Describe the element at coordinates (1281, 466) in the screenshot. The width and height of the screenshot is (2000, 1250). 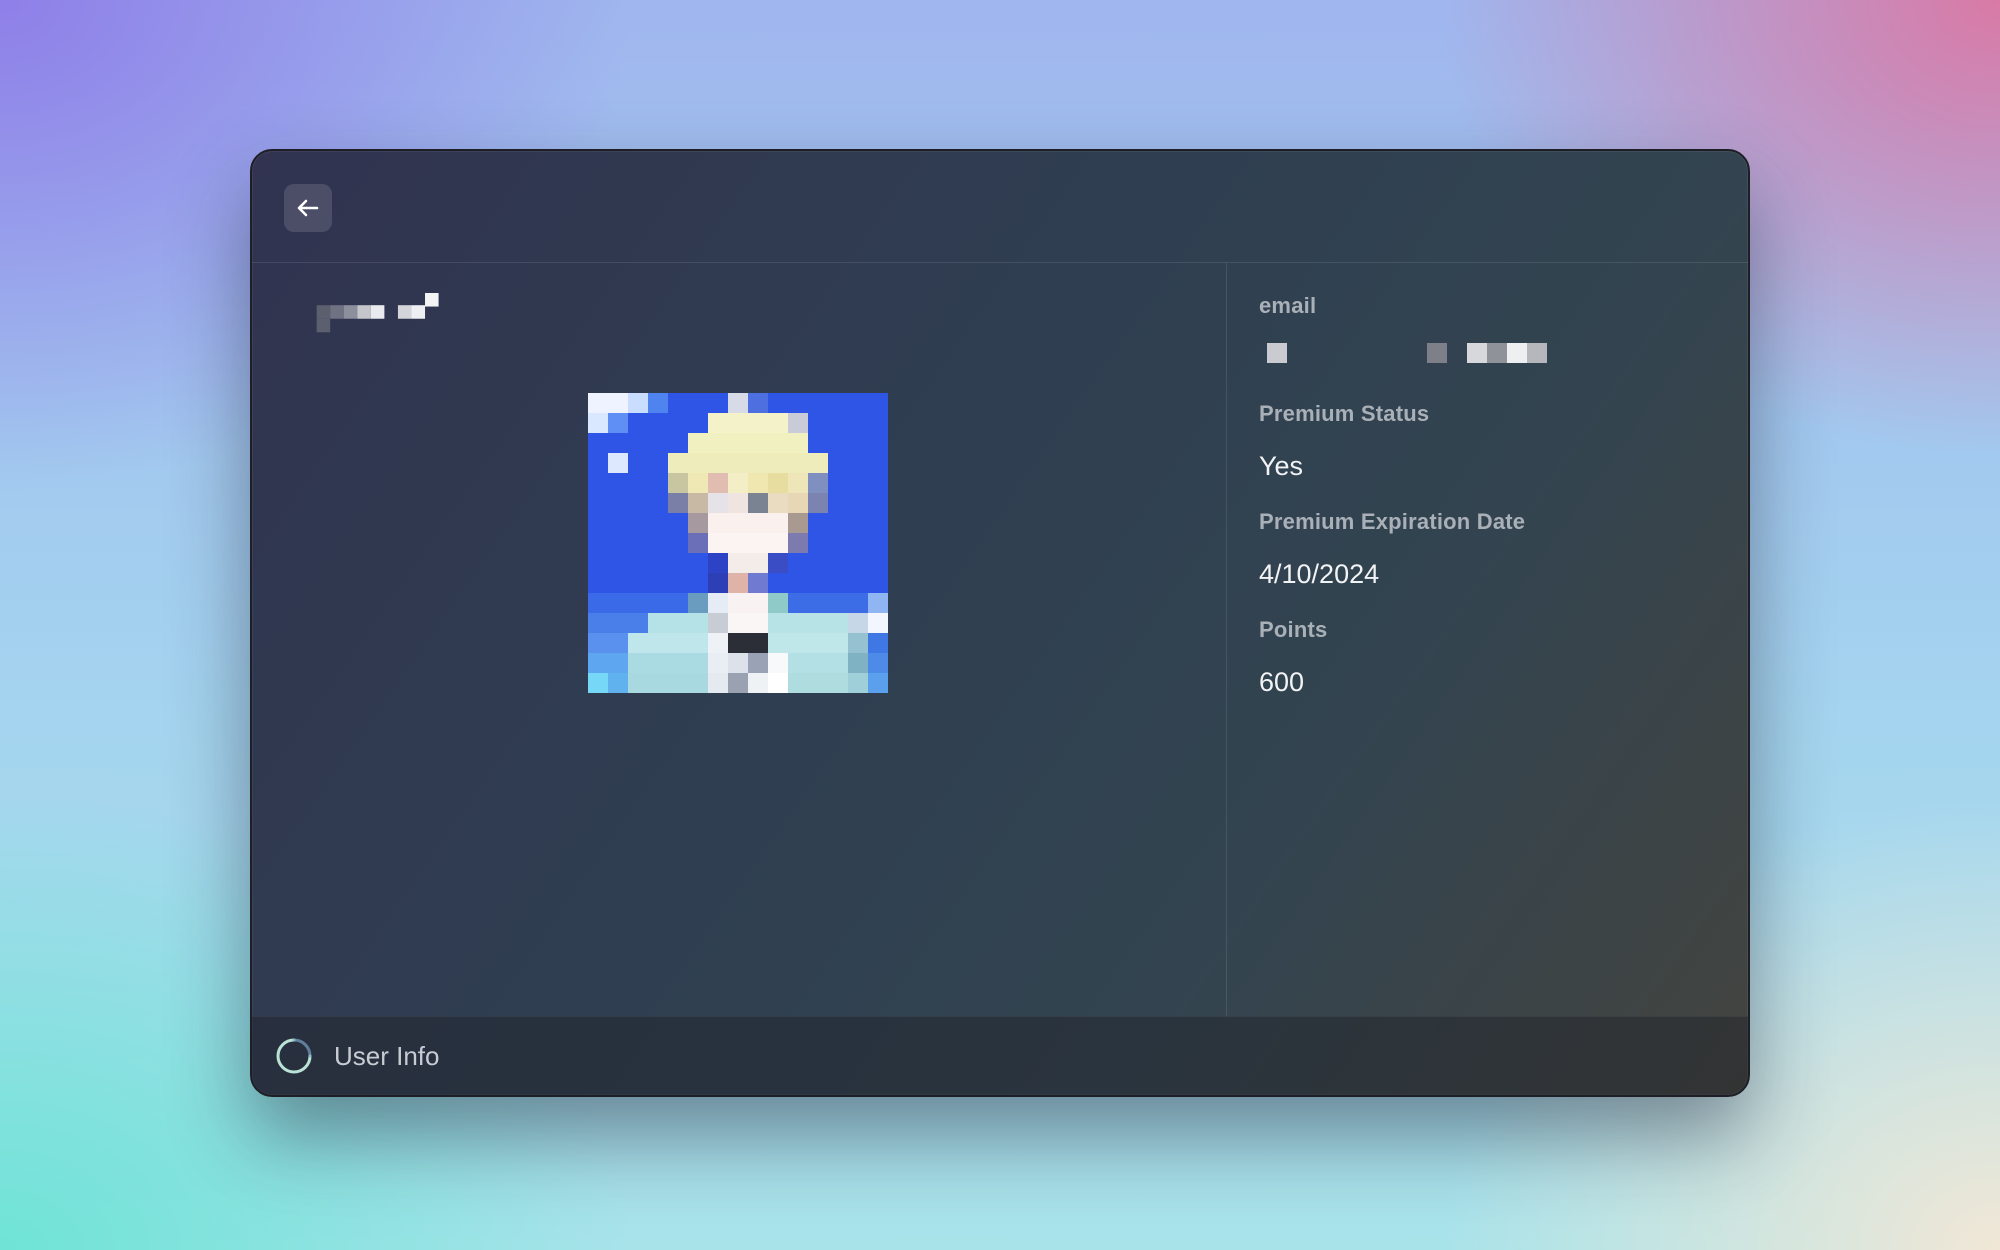
I see `premium-status-value: Yes` at that location.